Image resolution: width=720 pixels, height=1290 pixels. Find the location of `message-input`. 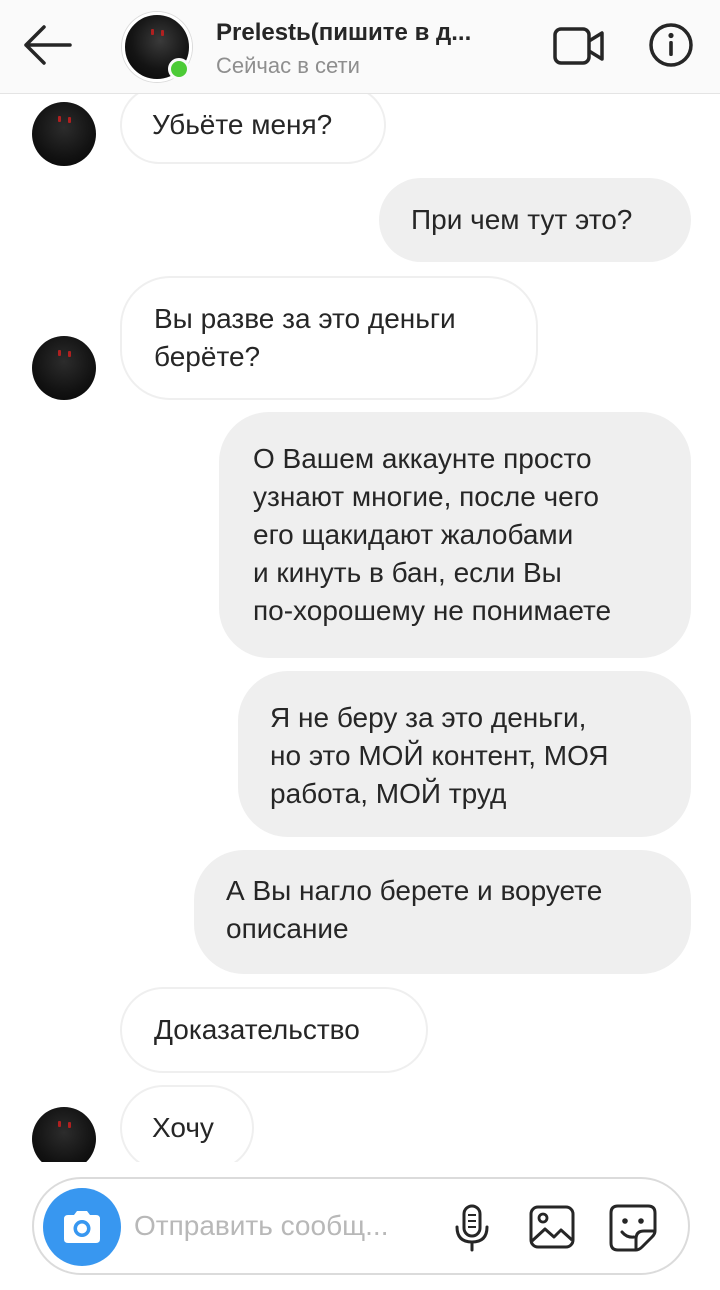

message-input is located at coordinates (284, 1226).